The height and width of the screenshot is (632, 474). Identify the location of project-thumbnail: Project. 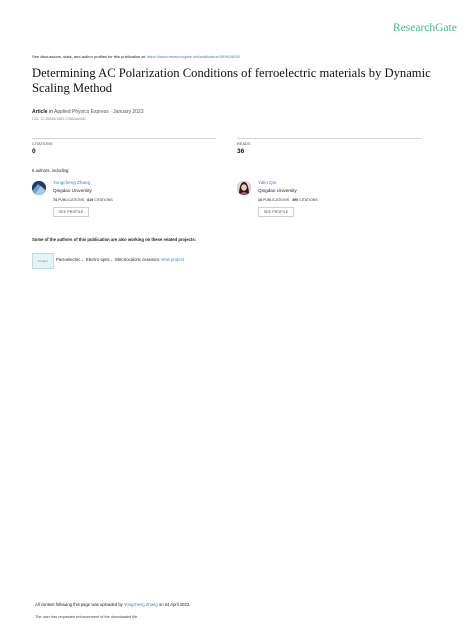
(43, 261).